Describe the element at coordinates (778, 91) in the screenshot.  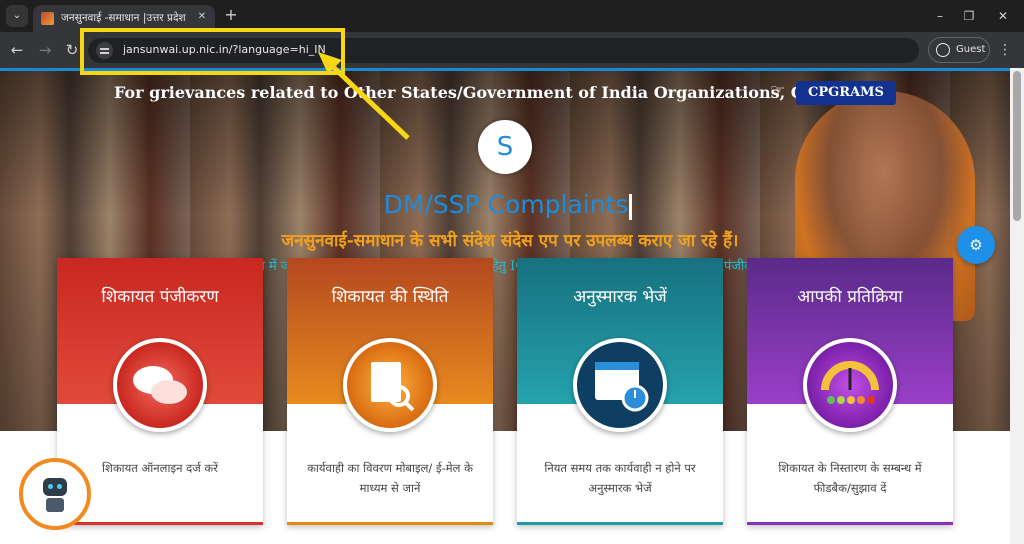
I see `hand-pointer-icon: ☞` at that location.